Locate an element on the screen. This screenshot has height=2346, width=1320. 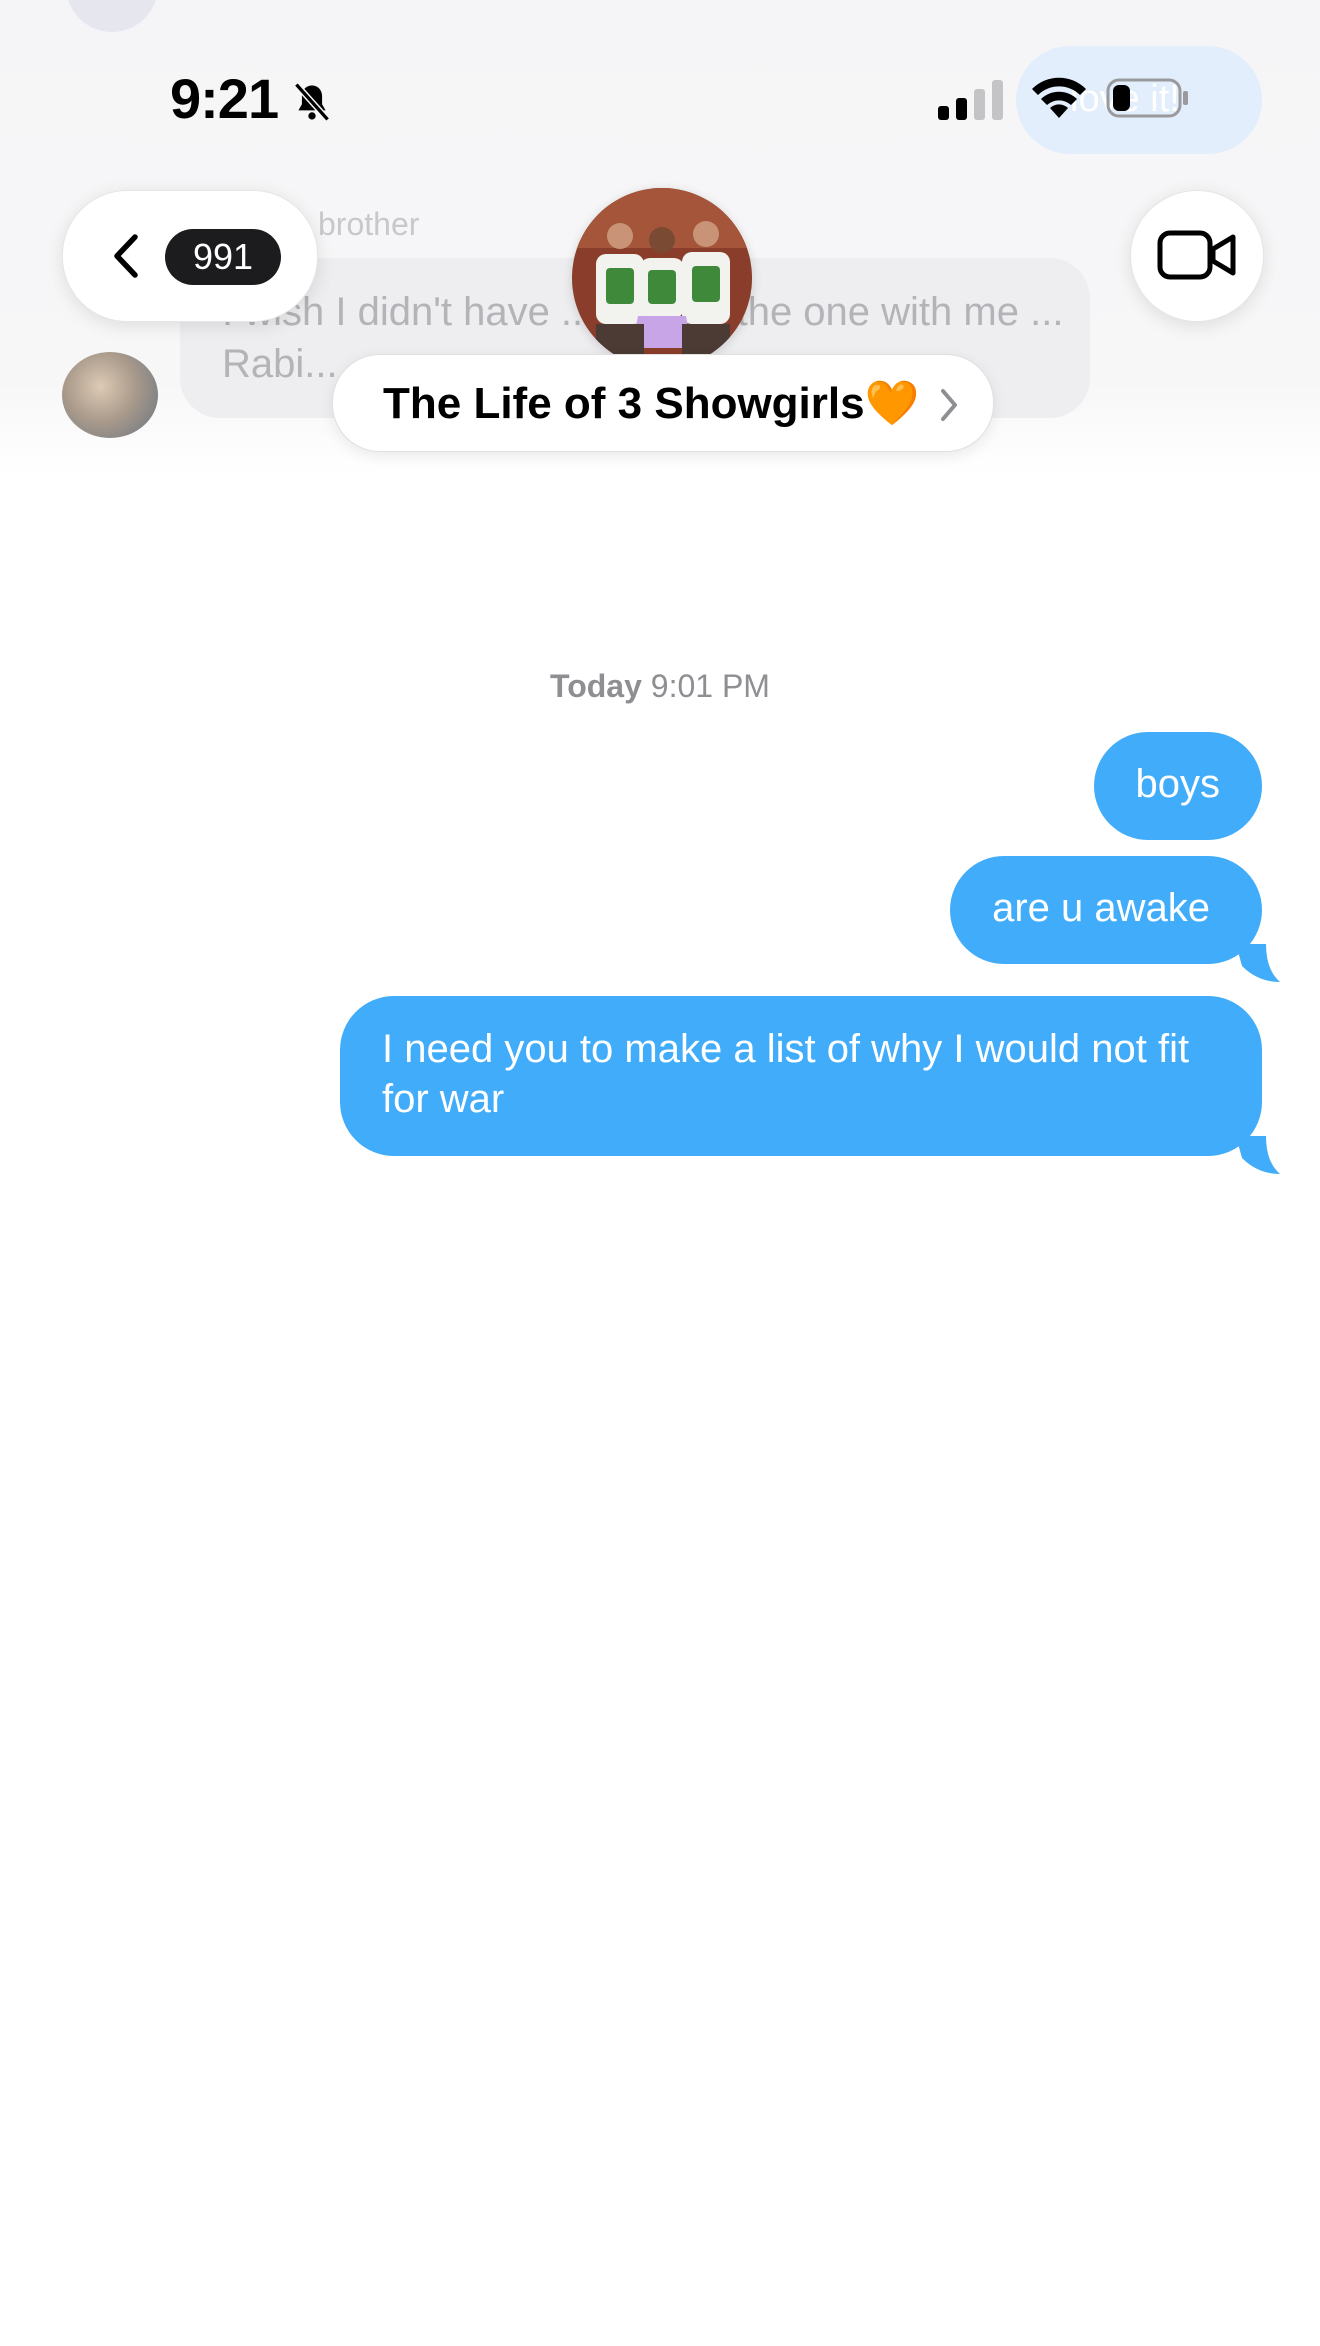
chat-title-button: The Life of 3 Showgirls🧡 is located at coordinates (663, 403).